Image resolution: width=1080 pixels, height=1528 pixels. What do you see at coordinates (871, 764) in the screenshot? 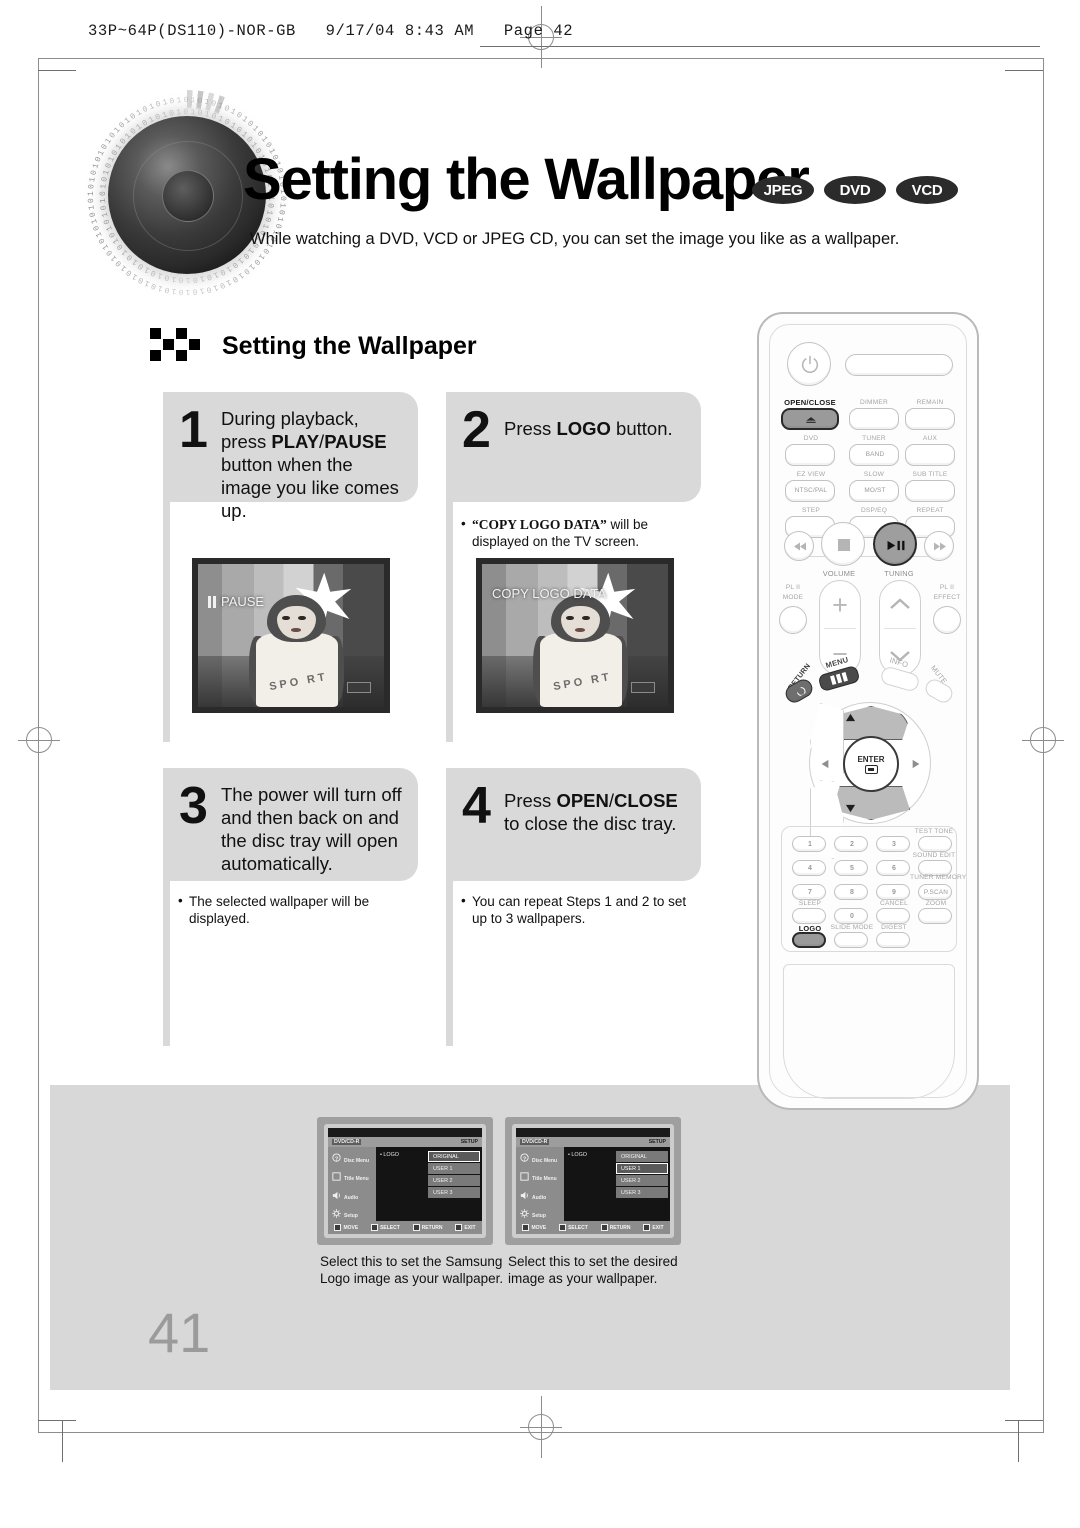
I see `enter-button: ENTER` at bounding box center [871, 764].